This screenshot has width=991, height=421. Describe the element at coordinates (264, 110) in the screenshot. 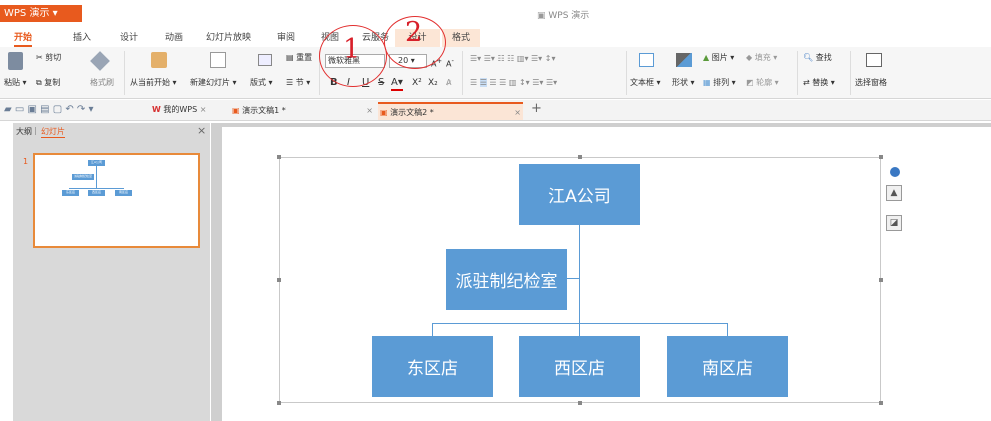

I see `document-tab-label: 演示文稿1 *` at that location.